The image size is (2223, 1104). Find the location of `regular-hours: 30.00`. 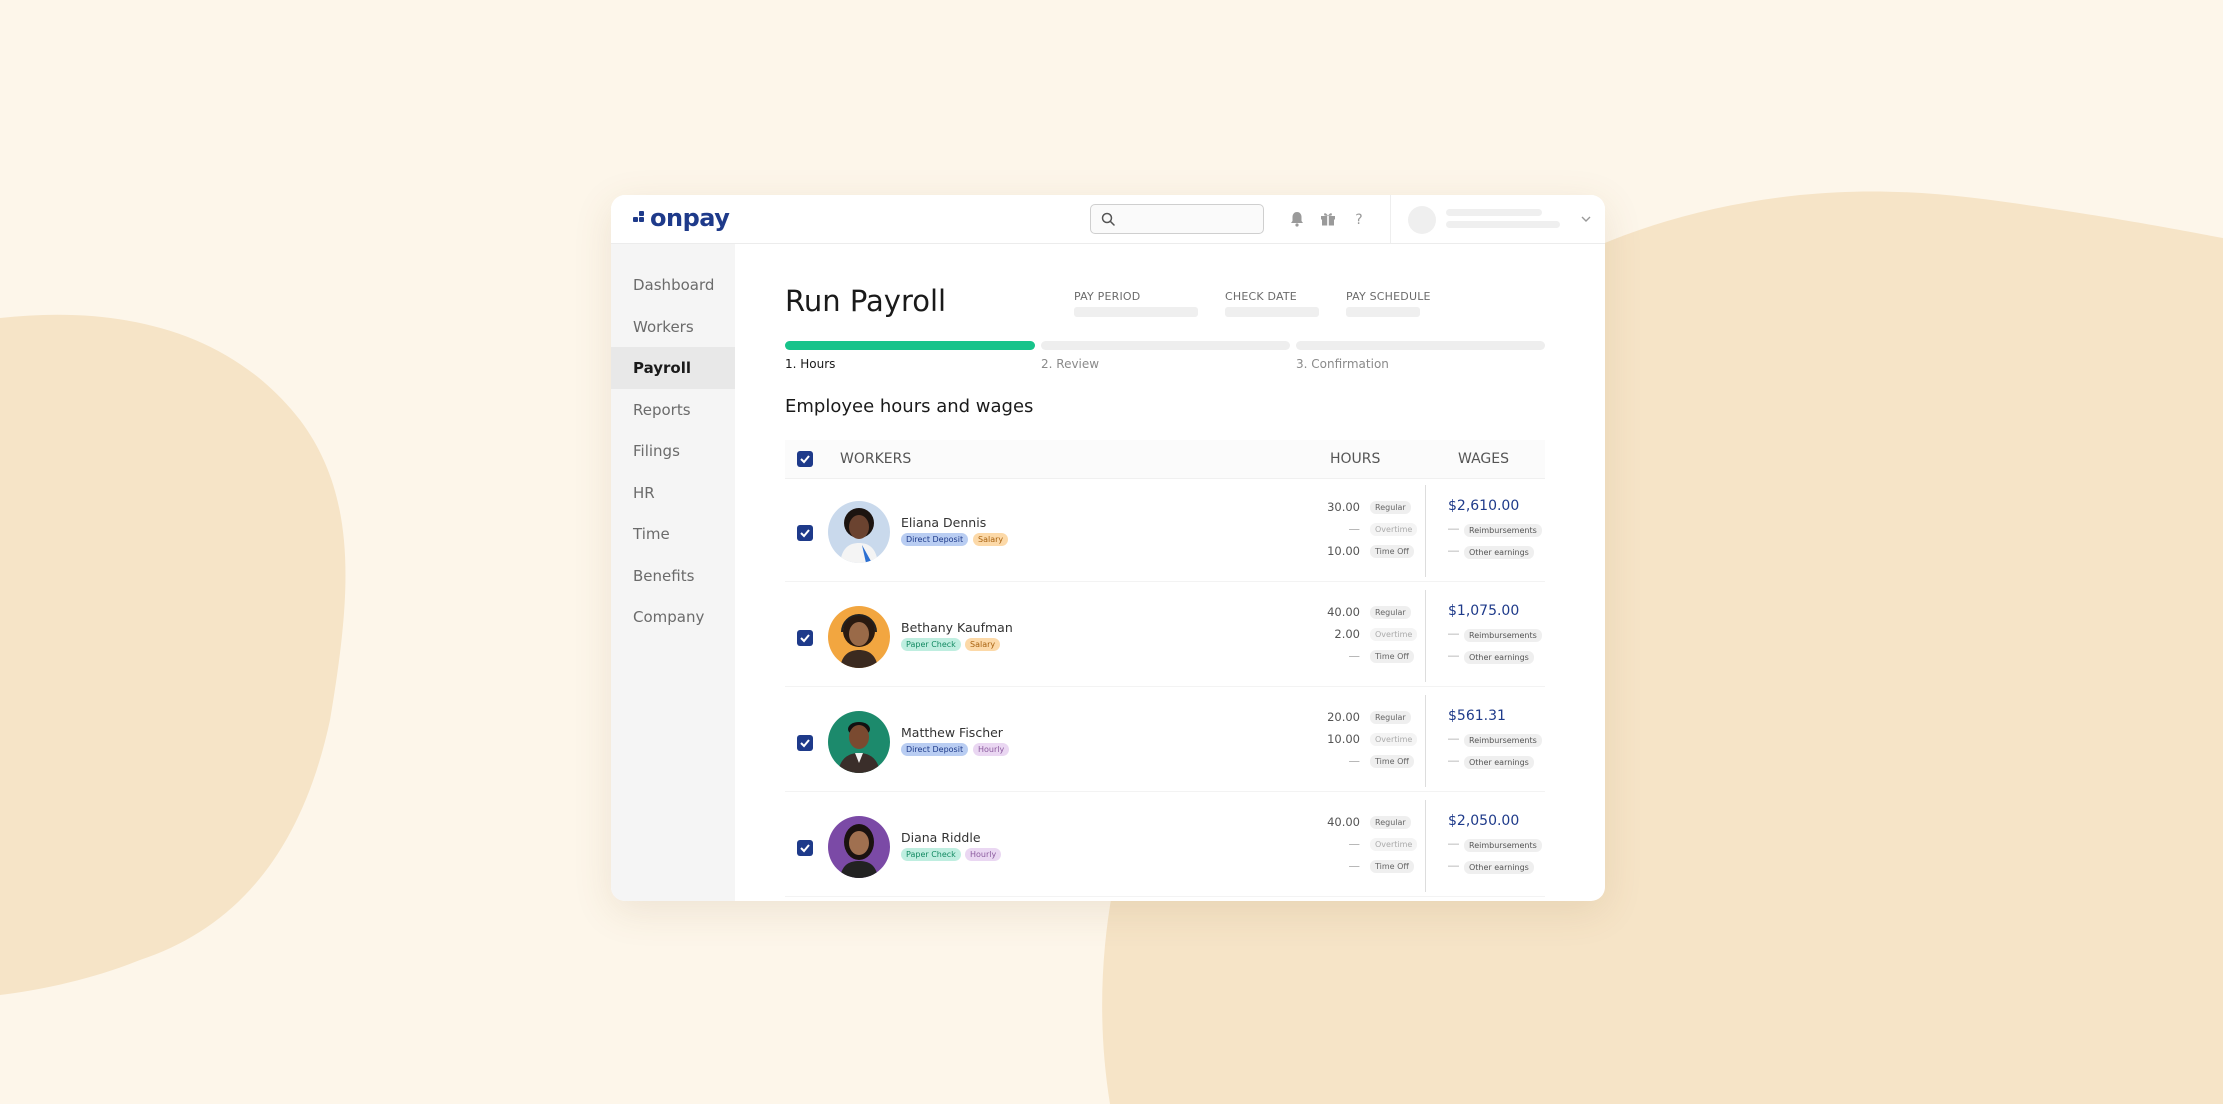

regular-hours: 30.00 is located at coordinates (1335, 507).